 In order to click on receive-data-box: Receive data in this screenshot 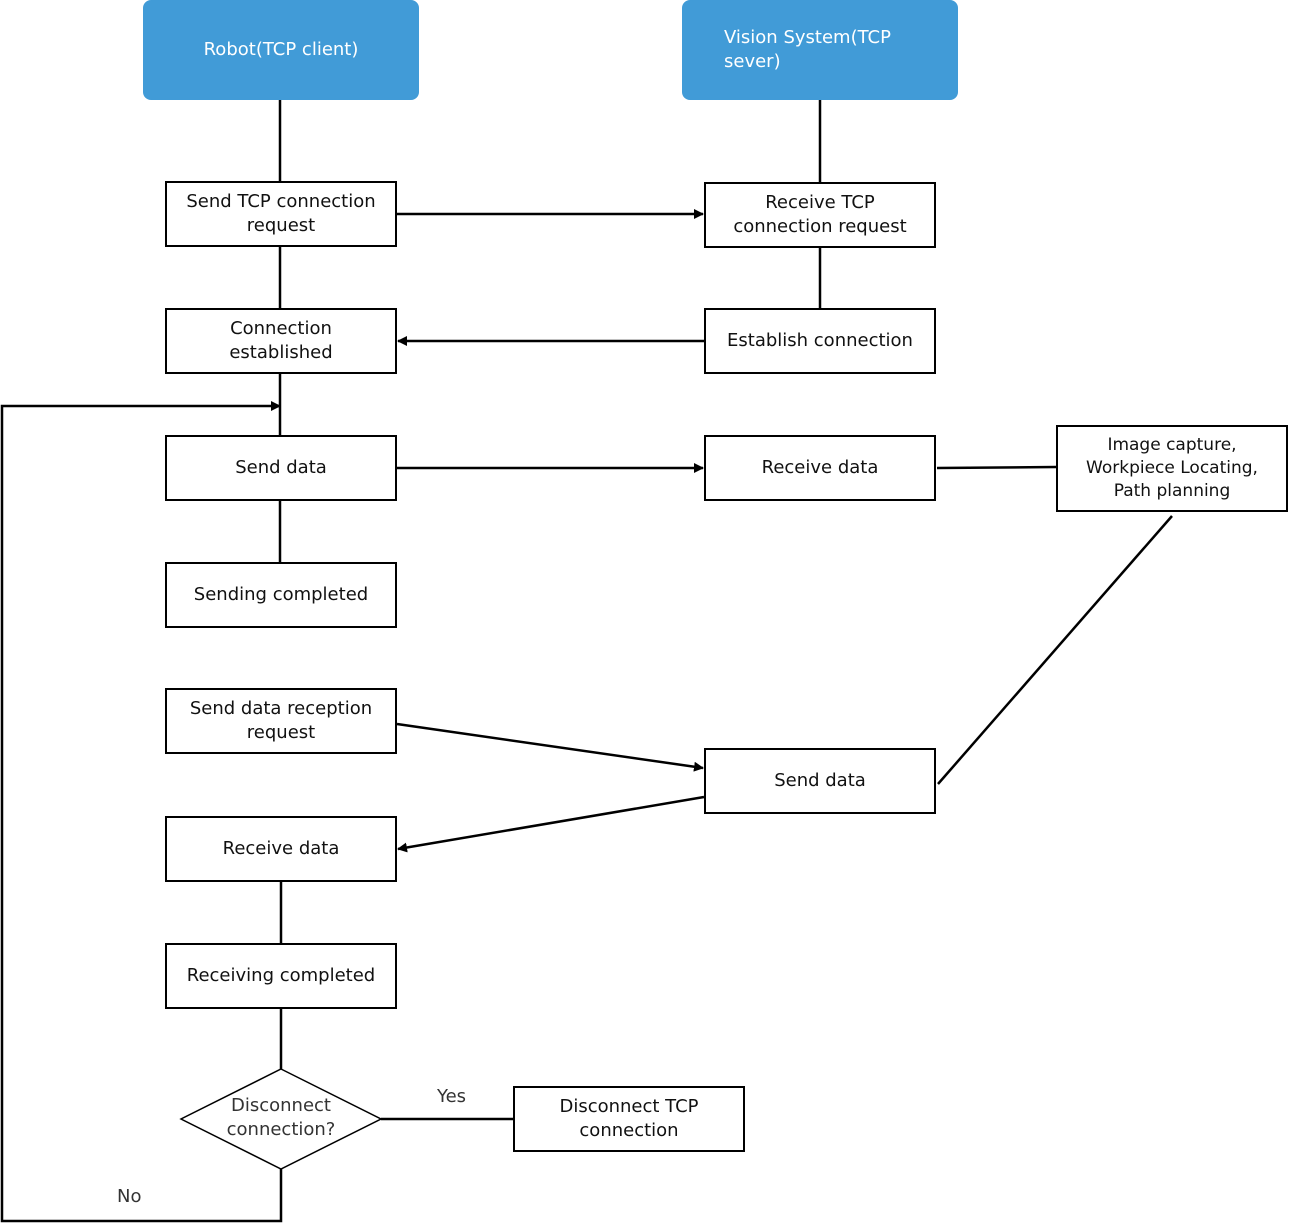, I will do `click(281, 849)`.